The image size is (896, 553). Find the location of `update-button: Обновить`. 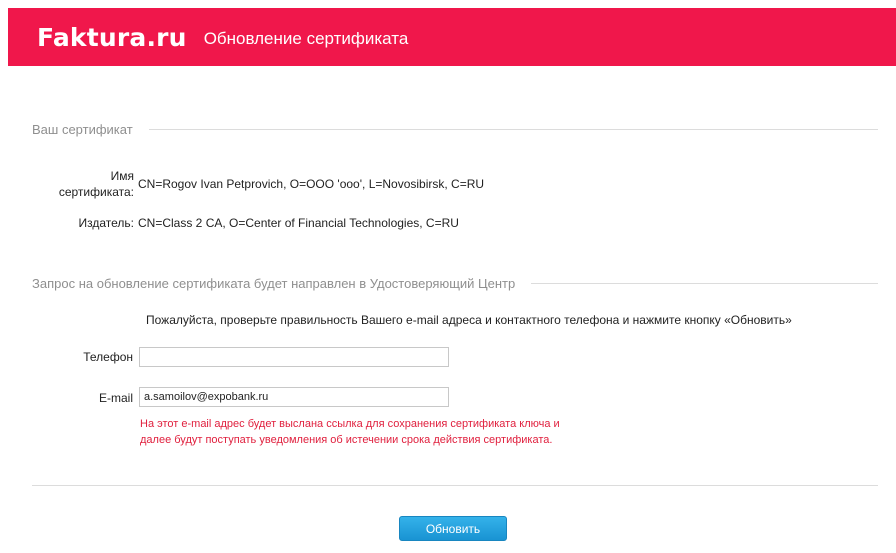

update-button: Обновить is located at coordinates (453, 528).